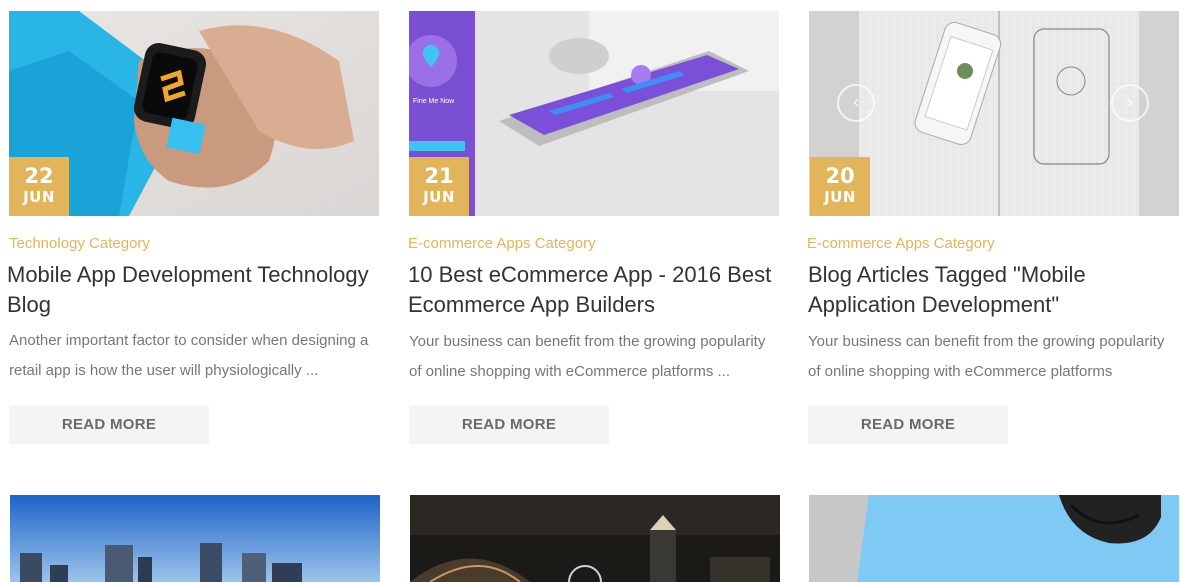 This screenshot has width=1194, height=582. I want to click on post-thumbnail-city-skyline, so click(195, 538).